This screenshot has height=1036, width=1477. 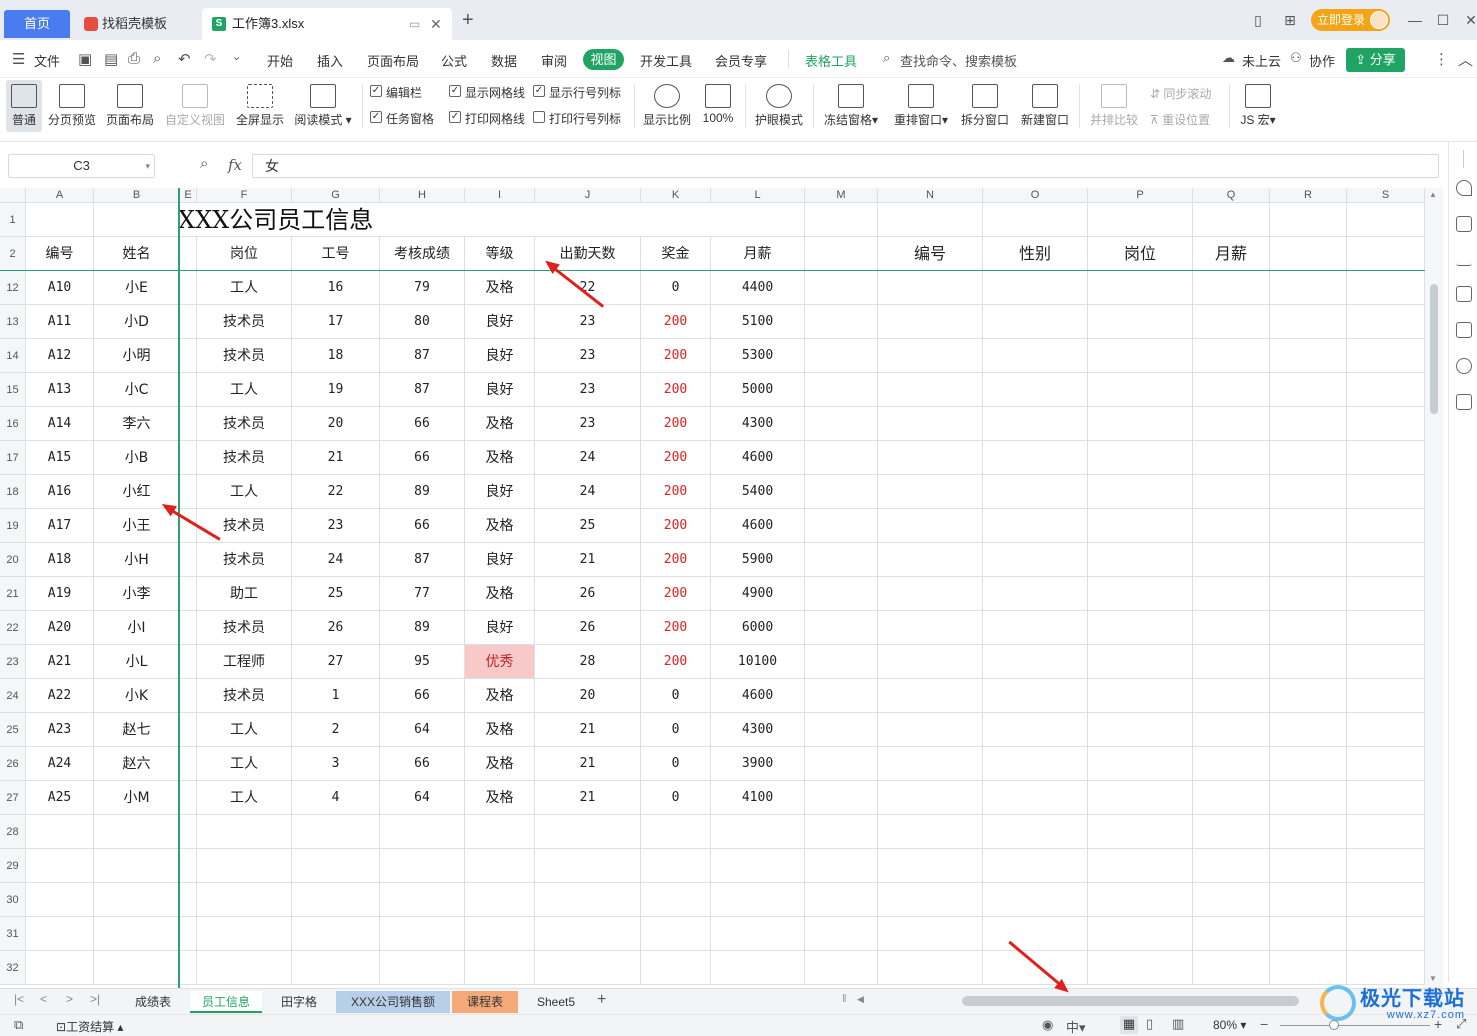 What do you see at coordinates (37, 24) in the screenshot?
I see `home-tab: 首页` at bounding box center [37, 24].